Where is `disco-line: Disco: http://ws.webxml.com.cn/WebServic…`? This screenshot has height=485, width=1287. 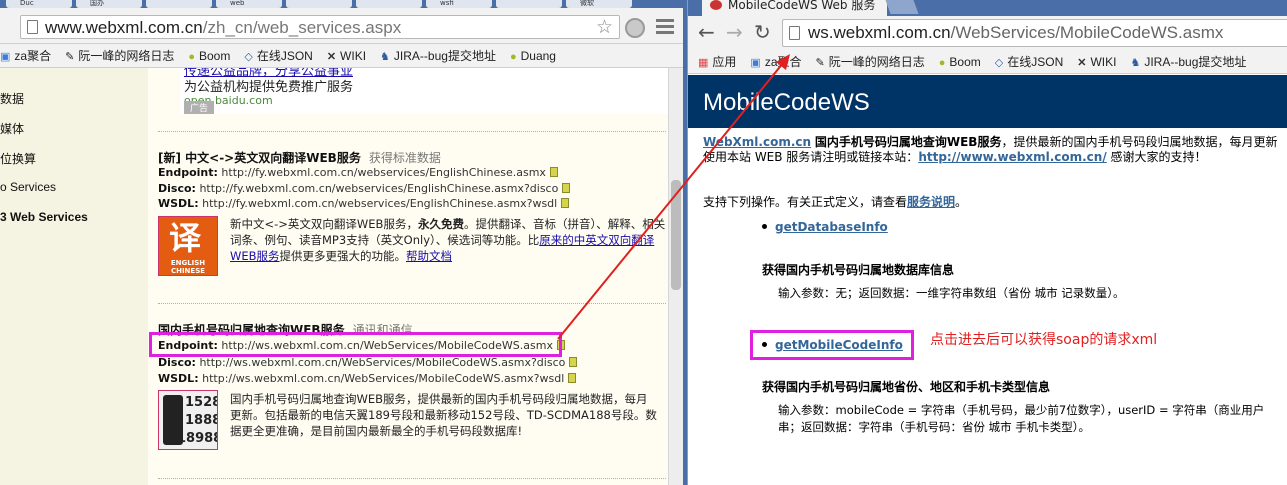
disco-line: Disco: http://ws.webxml.com.cn/WebServic… is located at coordinates (368, 362).